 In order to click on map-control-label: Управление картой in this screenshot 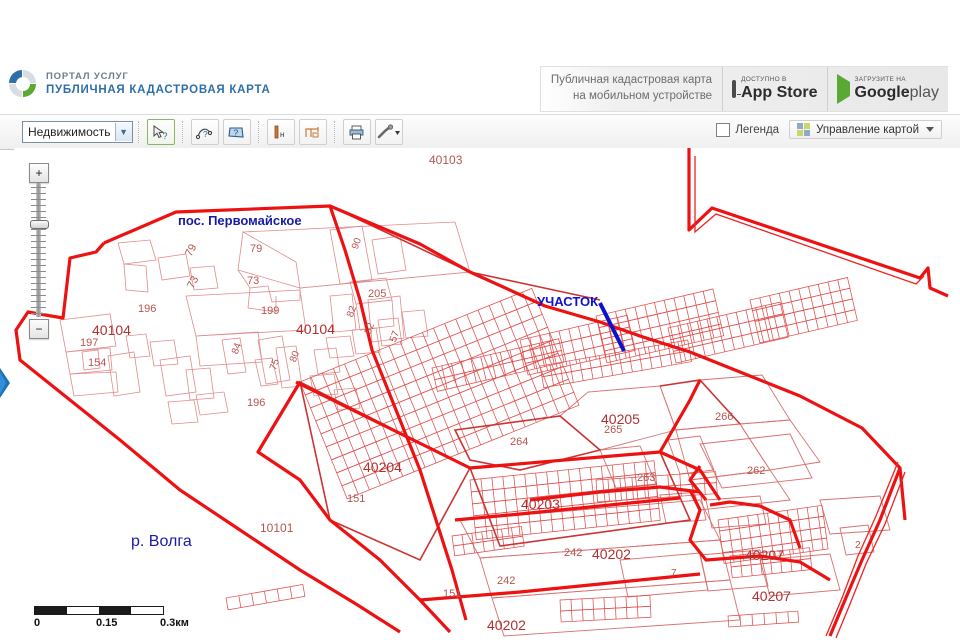, I will do `click(867, 129)`.